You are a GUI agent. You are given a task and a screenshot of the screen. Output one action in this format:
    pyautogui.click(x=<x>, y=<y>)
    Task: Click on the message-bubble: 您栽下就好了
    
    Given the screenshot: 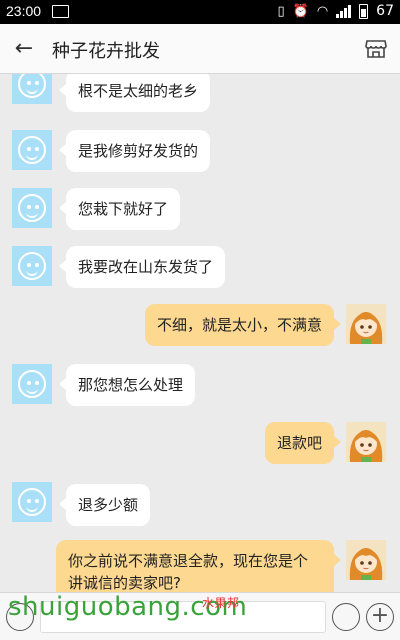 What is the action you would take?
    pyautogui.click(x=119, y=209)
    